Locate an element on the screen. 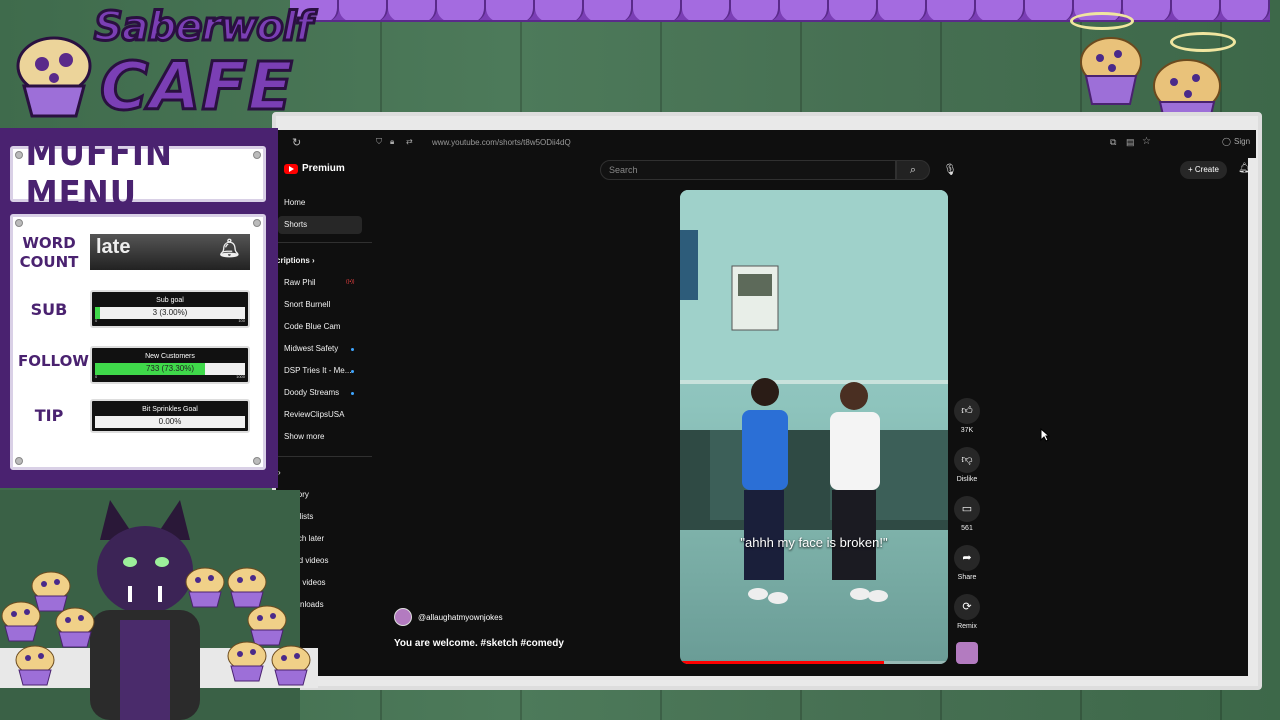 This screenshot has height=720, width=1280. word-count-text: late is located at coordinates (113, 247).